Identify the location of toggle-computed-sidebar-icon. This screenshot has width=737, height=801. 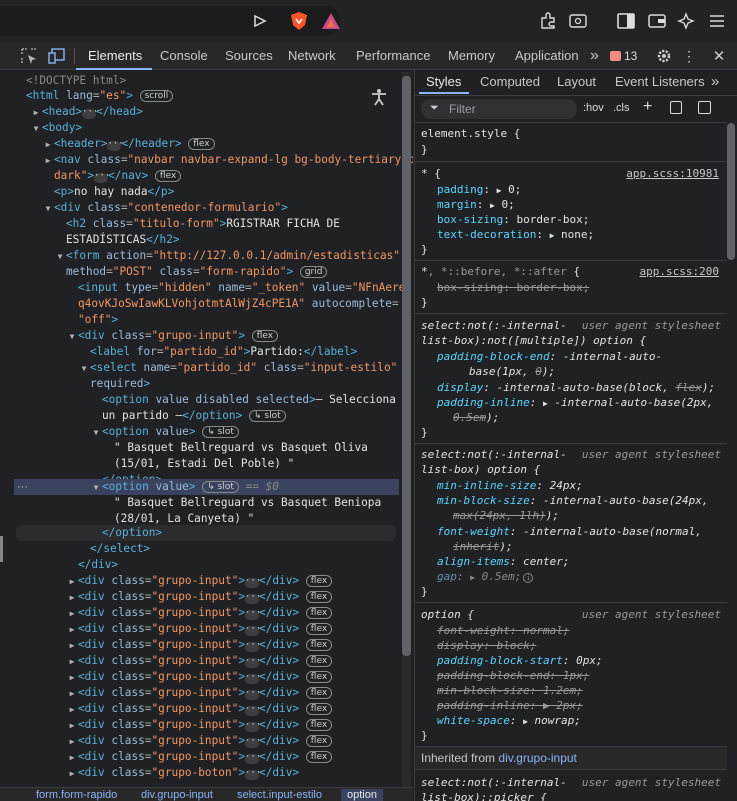
(704, 107).